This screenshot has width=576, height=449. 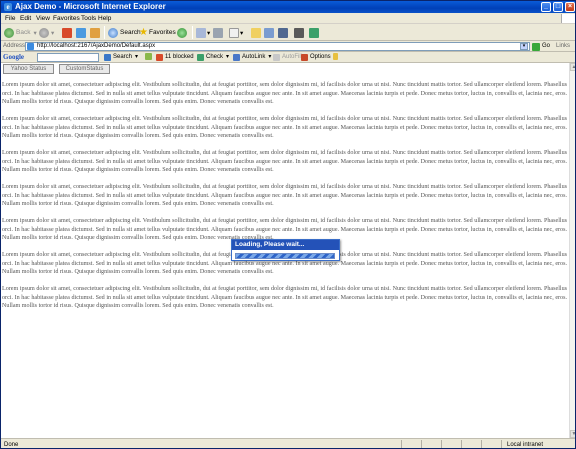 I want to click on media-button, so click(x=183, y=32).